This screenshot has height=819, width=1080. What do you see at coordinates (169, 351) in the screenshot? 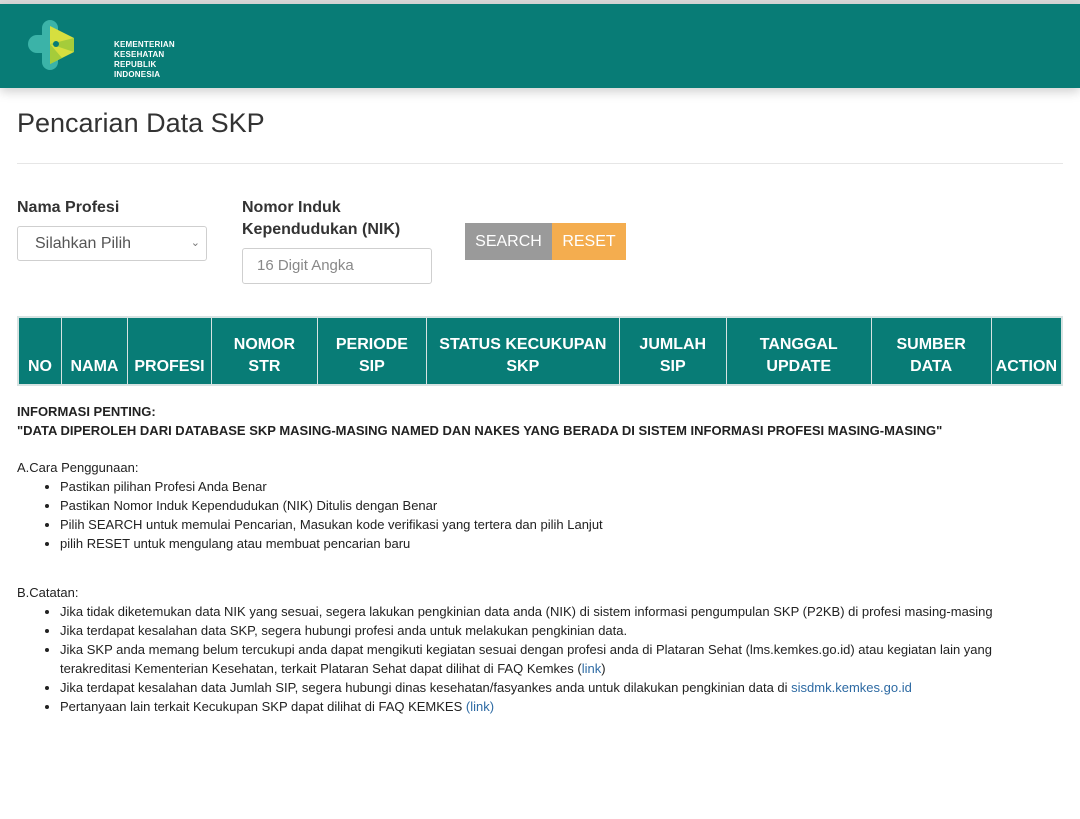
I see `column-header: PROFESI` at bounding box center [169, 351].